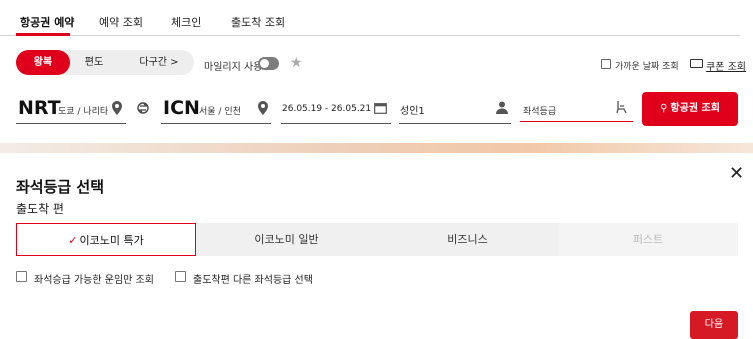  Describe the element at coordinates (696, 63) in the screenshot. I see `coupon-icon` at that location.